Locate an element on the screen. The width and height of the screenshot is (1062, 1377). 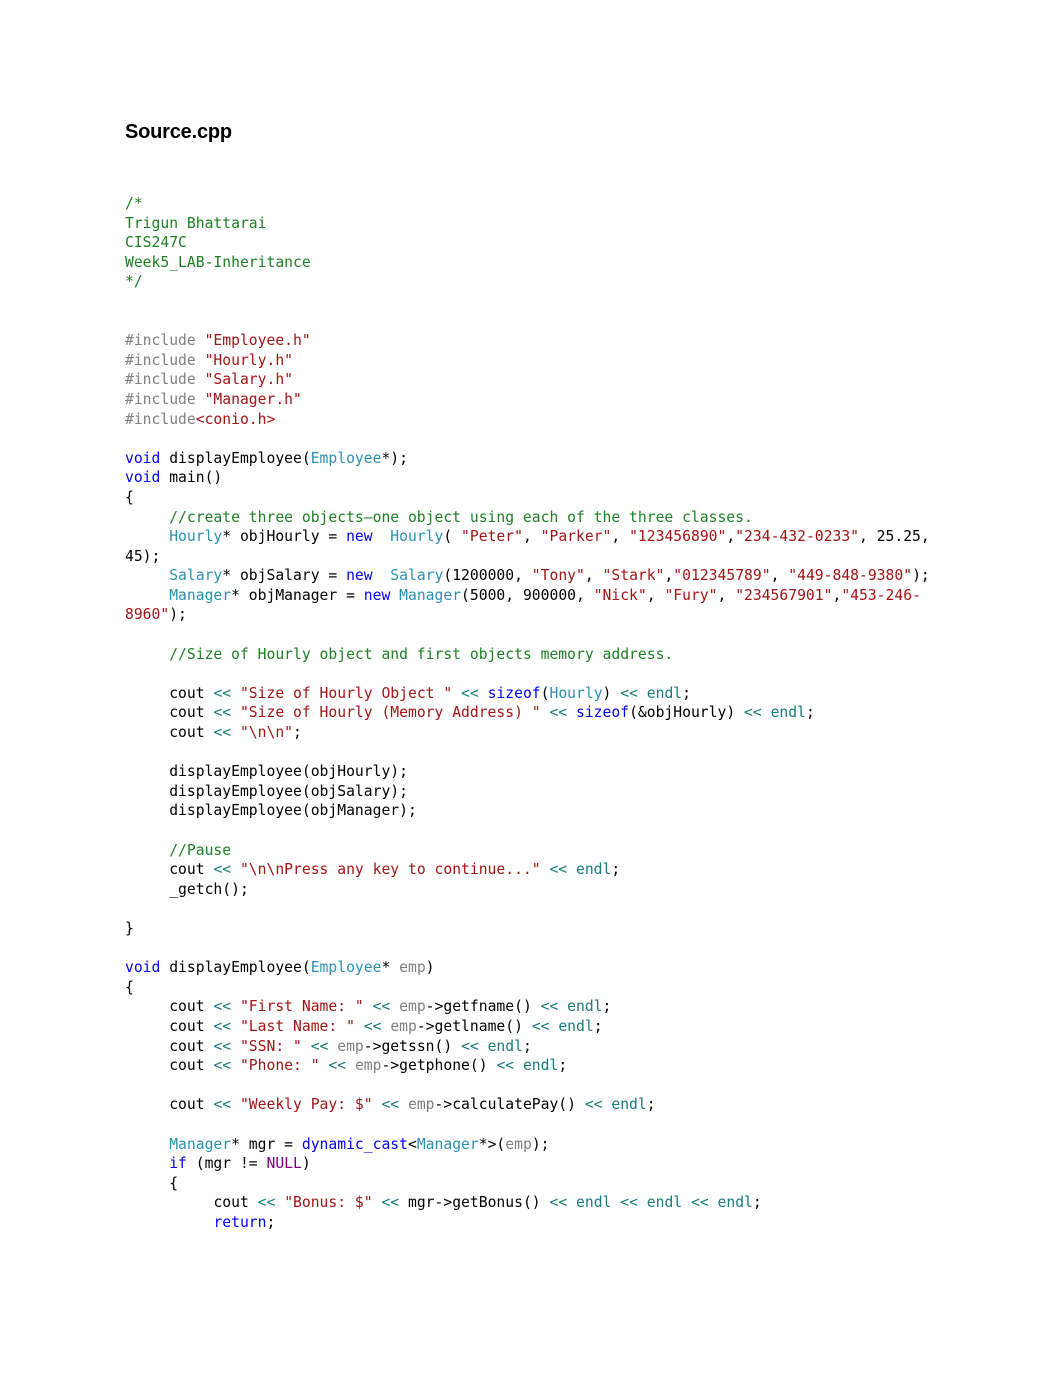
code-token: ->calculatePay() is located at coordinates (509, 1105).